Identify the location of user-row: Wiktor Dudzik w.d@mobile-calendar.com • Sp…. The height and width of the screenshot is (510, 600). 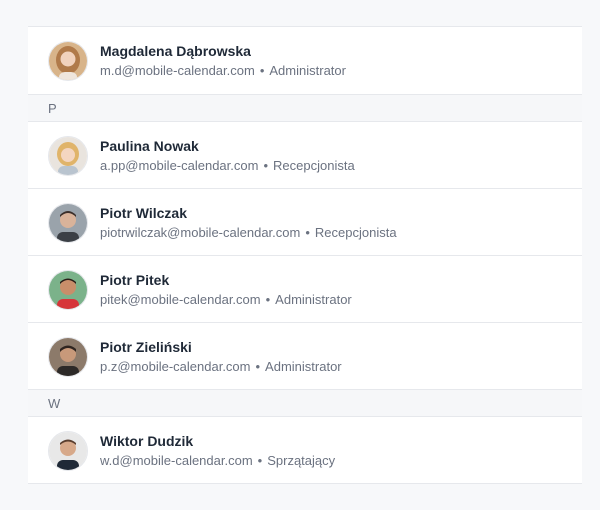
(305, 450).